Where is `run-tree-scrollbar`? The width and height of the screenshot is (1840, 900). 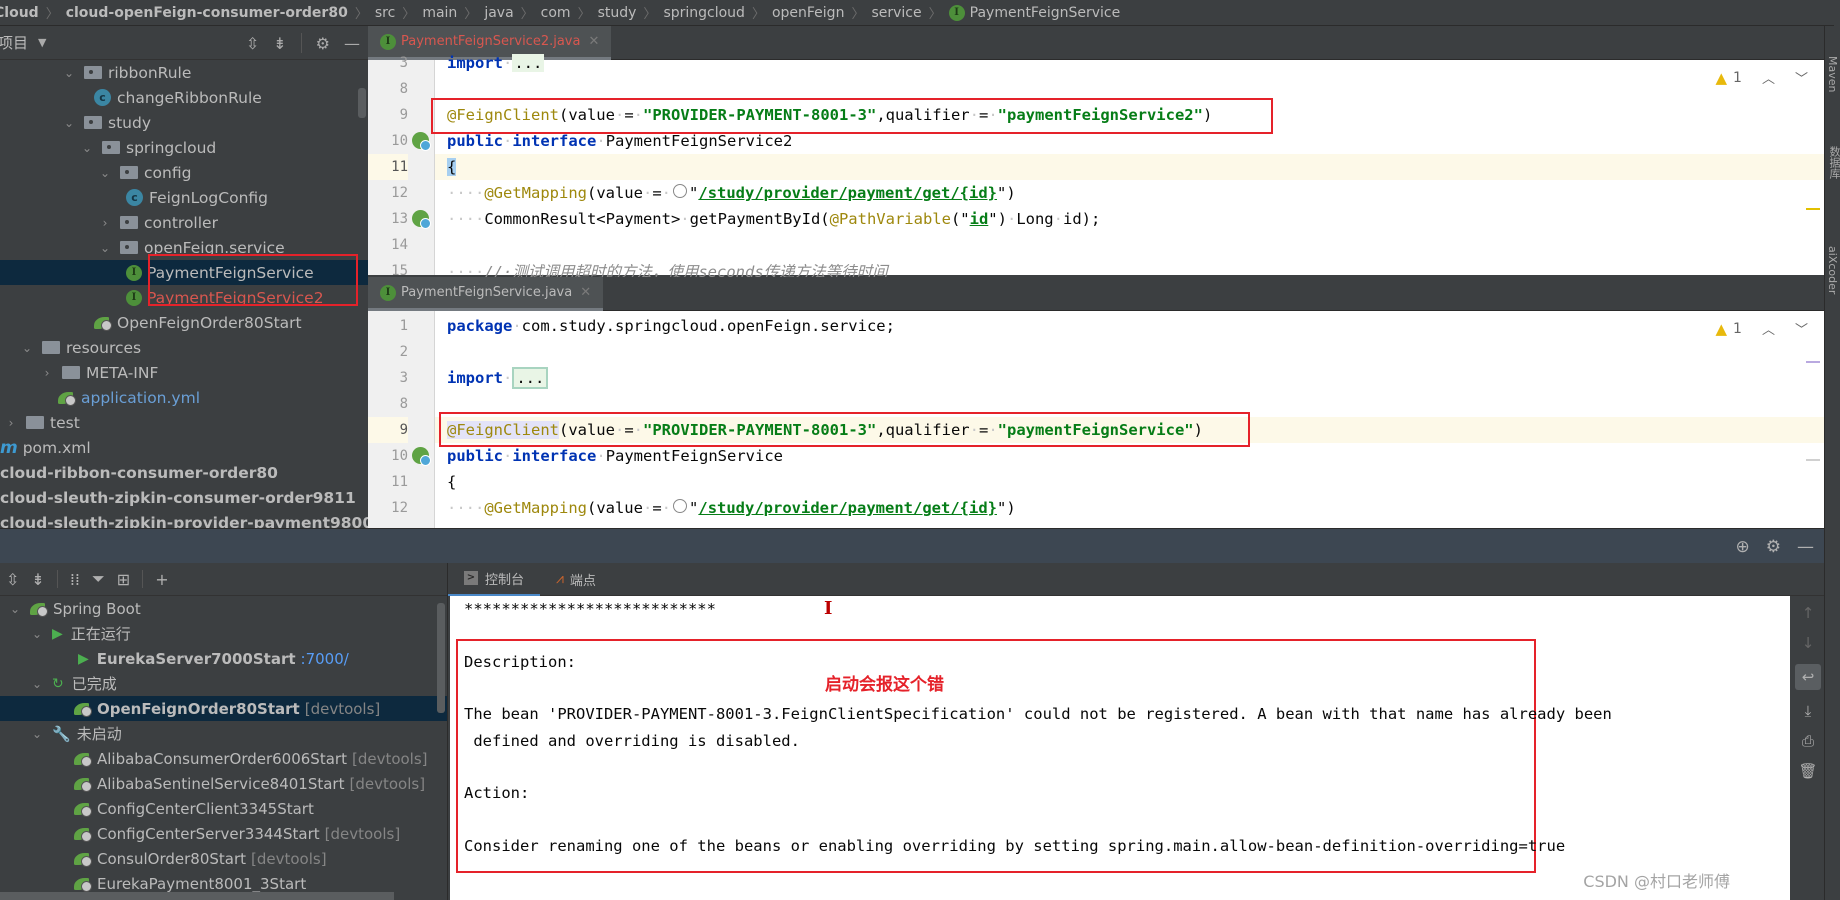 run-tree-scrollbar is located at coordinates (441, 658).